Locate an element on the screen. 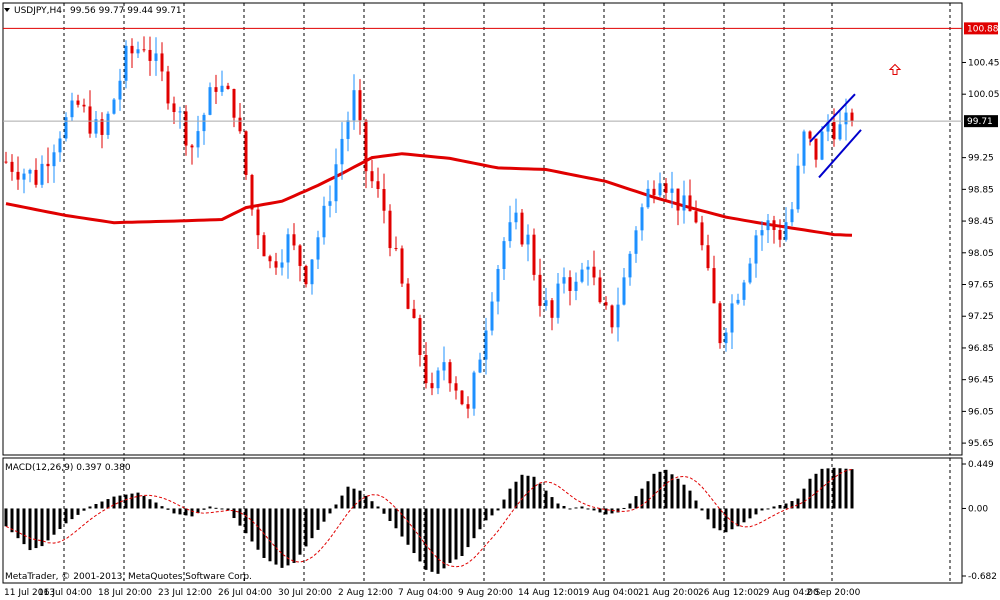 The width and height of the screenshot is (1000, 600). price-tick-label: 97.25 is located at coordinates (981, 317).